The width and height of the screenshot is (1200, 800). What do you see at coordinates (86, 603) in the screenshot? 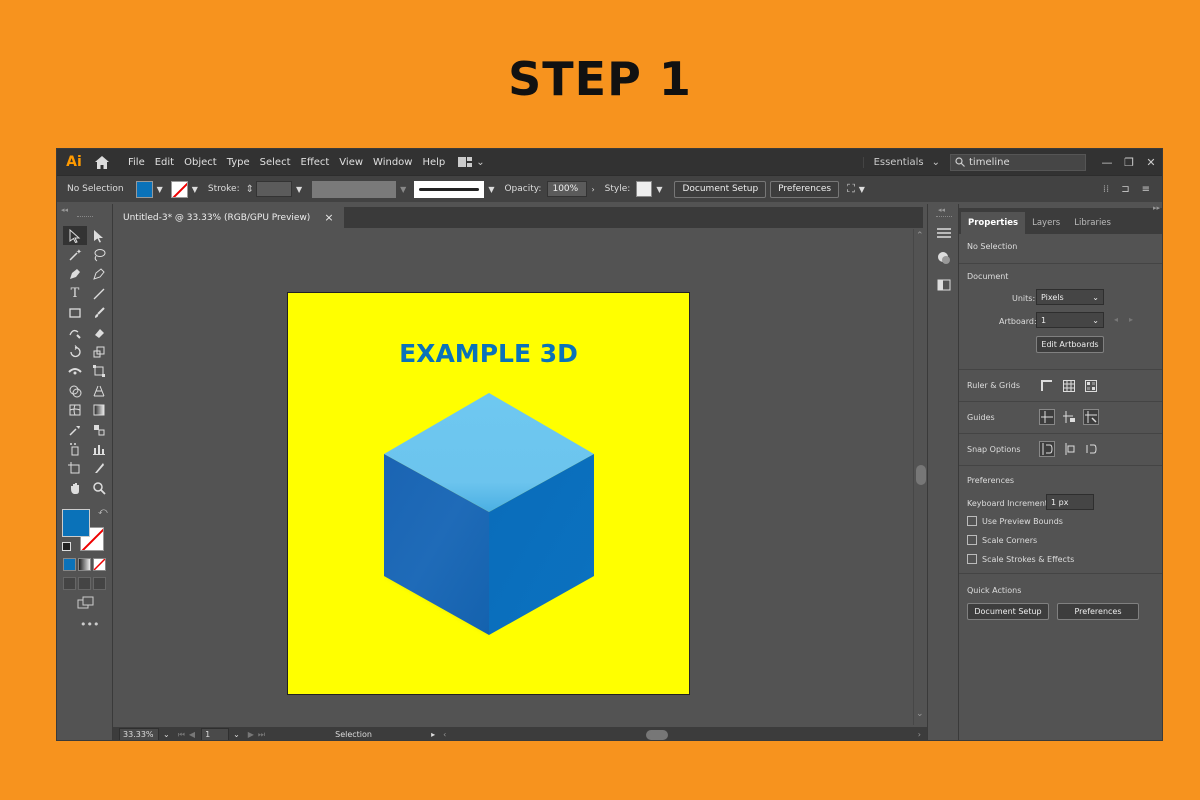
I see `screen-mode-icon` at bounding box center [86, 603].